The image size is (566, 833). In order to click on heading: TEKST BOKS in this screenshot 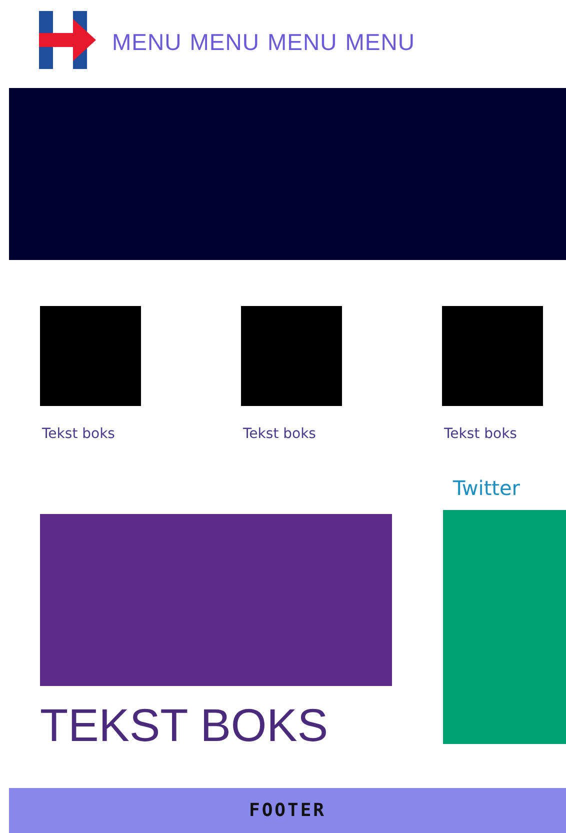, I will do `click(185, 725)`.